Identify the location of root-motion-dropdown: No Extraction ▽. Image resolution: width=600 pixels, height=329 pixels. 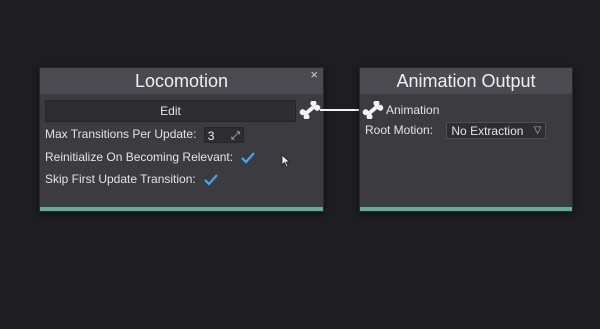
(496, 131).